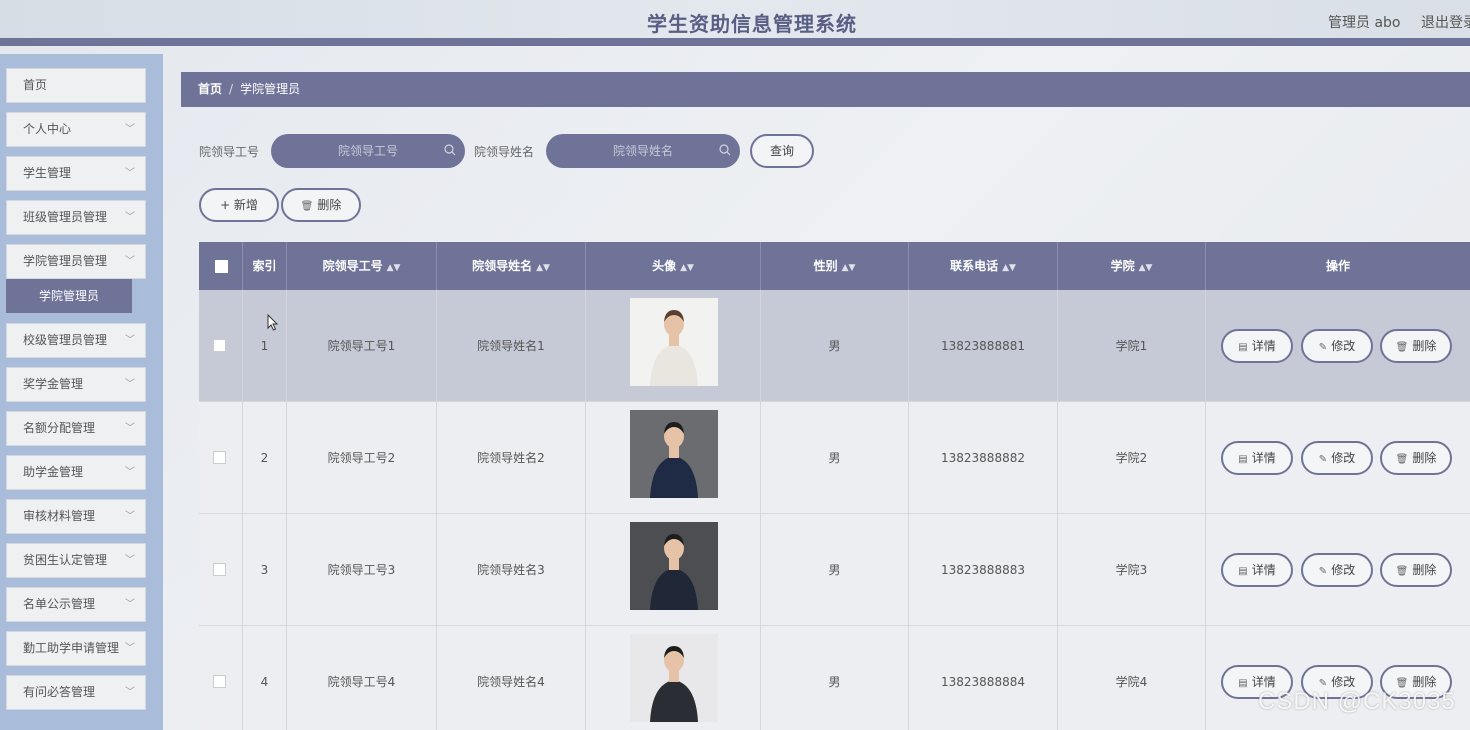  Describe the element at coordinates (76, 261) in the screenshot. I see `sidebar-item-college-admin: 学院管理员管理 ﹀` at that location.